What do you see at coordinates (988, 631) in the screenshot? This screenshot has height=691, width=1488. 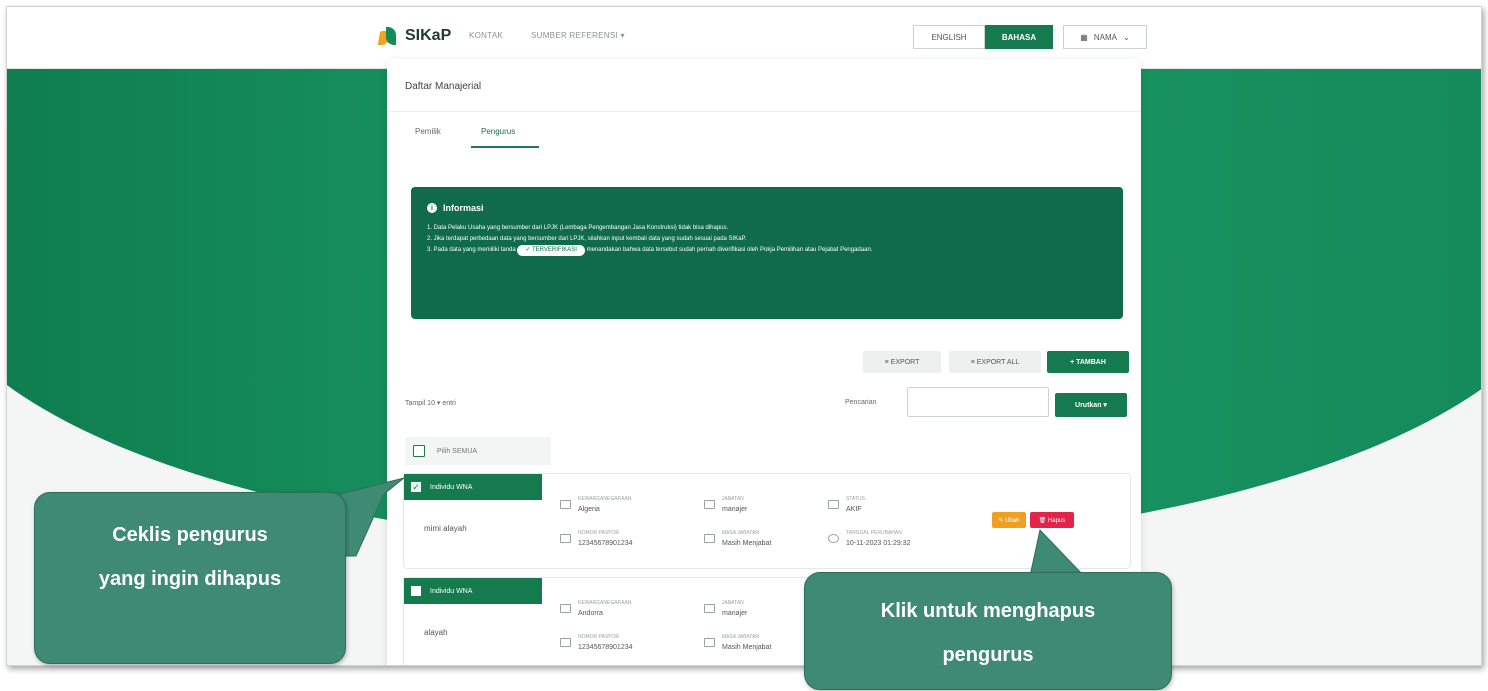 I see `callout-delete-pengurus: Klik untuk menghapus pengurus` at bounding box center [988, 631].